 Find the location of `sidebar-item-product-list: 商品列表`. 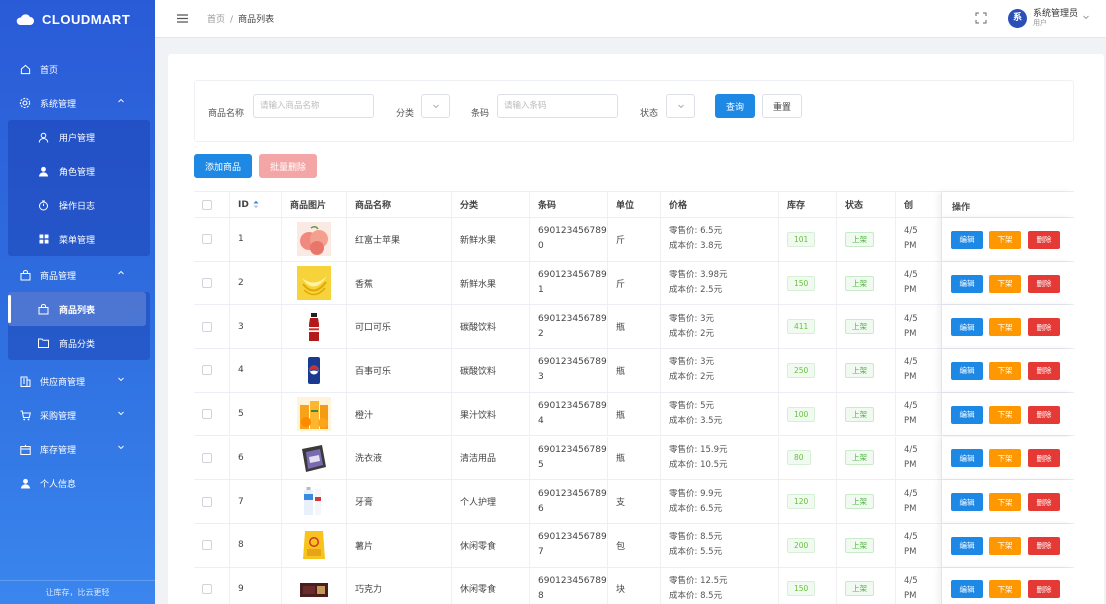

sidebar-item-product-list: 商品列表 is located at coordinates (77, 309).